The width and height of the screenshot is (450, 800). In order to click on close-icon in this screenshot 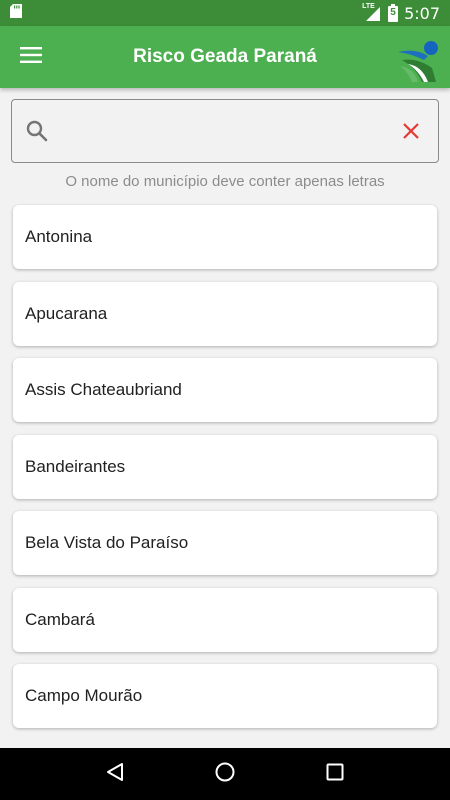, I will do `click(411, 131)`.